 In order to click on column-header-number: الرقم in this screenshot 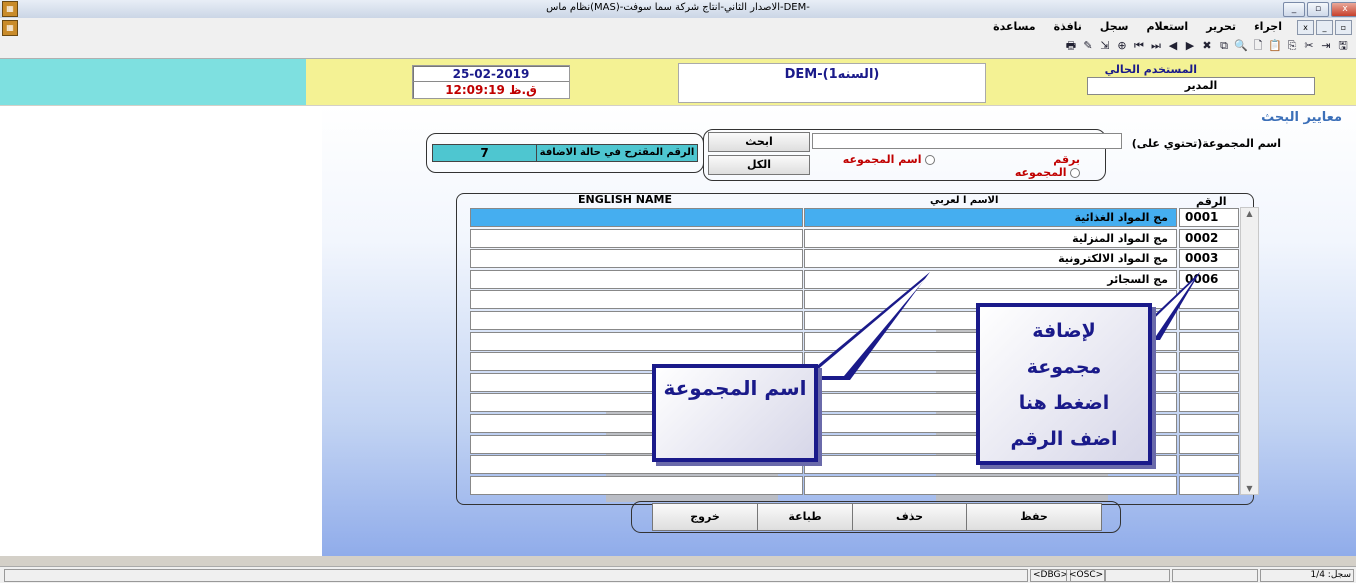, I will do `click(1211, 201)`.